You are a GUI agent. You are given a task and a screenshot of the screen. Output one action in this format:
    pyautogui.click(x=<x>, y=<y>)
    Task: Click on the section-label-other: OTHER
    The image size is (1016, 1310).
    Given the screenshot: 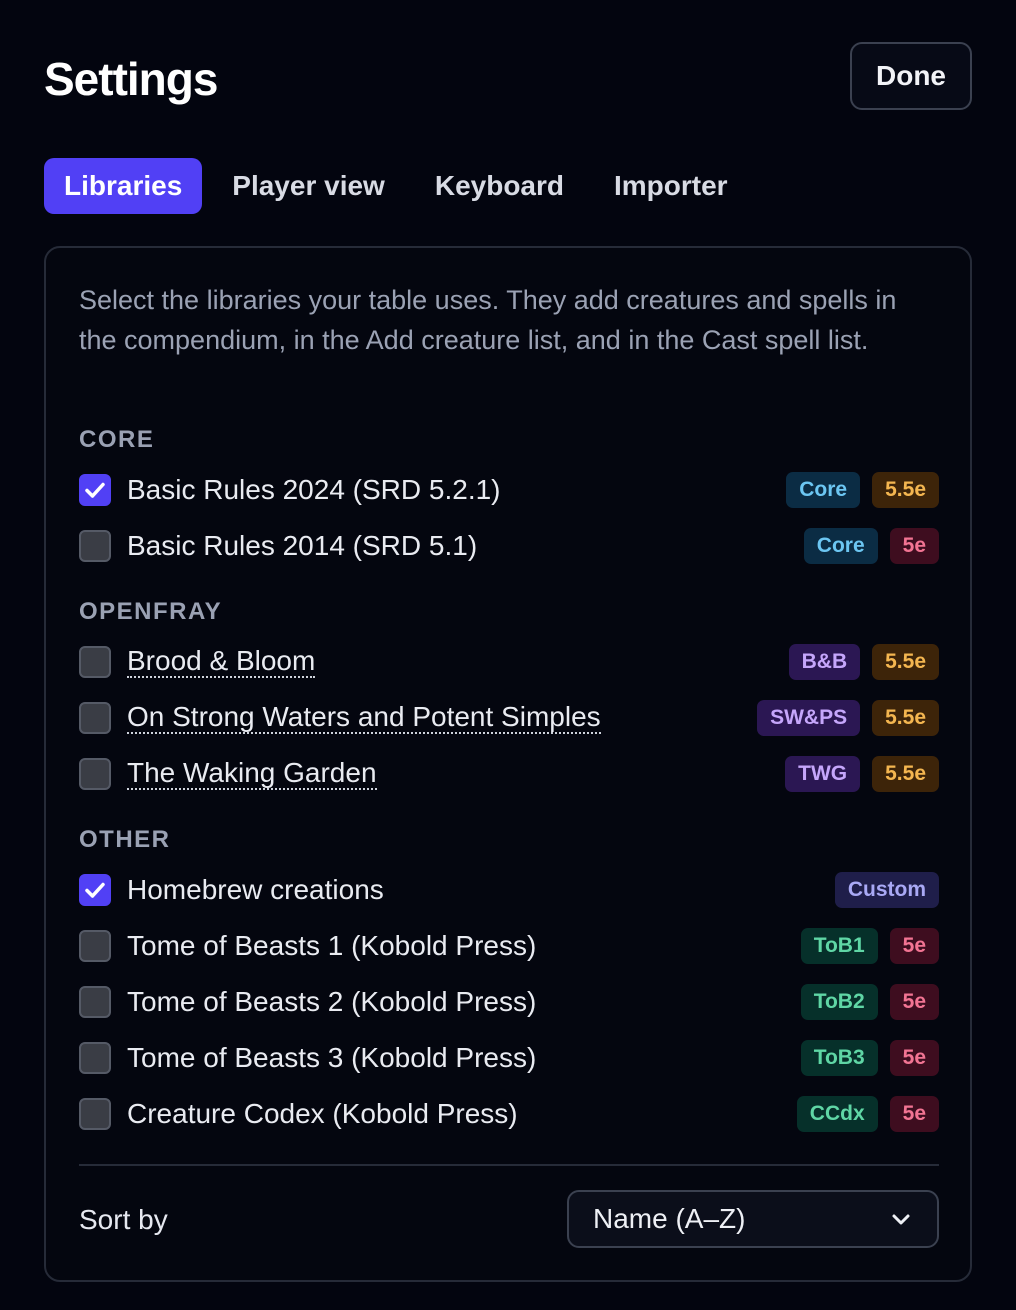 What is the action you would take?
    pyautogui.click(x=125, y=839)
    